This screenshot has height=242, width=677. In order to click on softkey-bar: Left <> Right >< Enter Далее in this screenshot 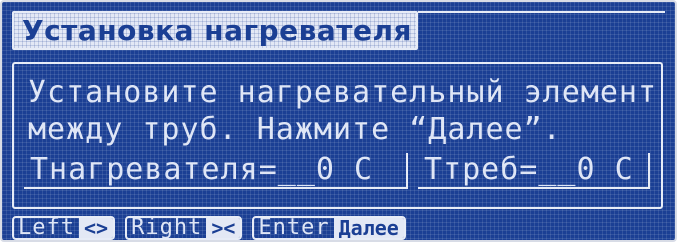, I will do `click(209, 228)`.